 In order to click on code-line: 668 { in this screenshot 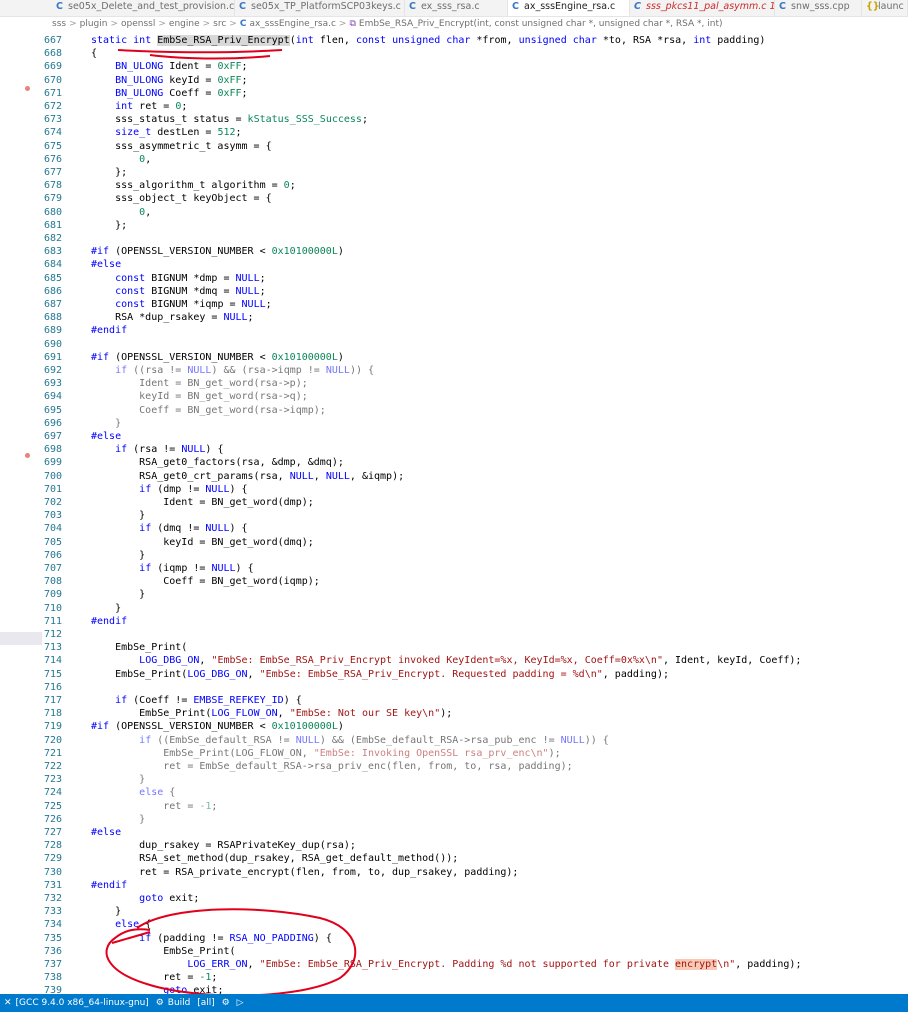, I will do `click(454, 53)`.